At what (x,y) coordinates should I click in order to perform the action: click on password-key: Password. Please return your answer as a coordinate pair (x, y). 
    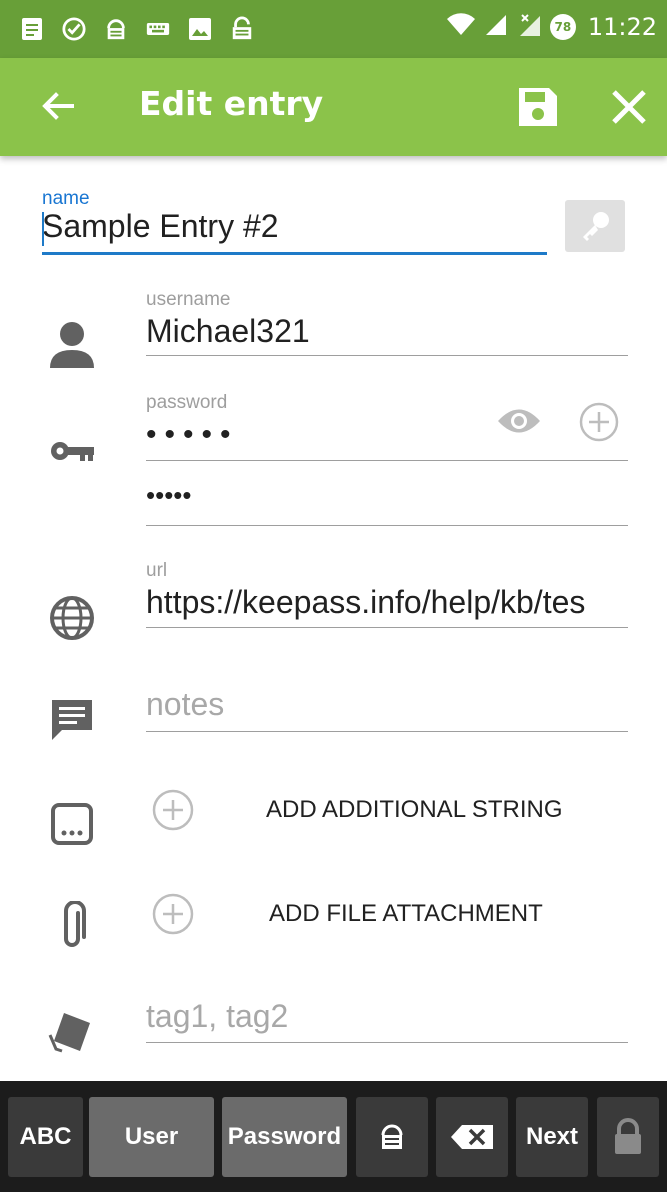
    Looking at the image, I should click on (284, 1137).